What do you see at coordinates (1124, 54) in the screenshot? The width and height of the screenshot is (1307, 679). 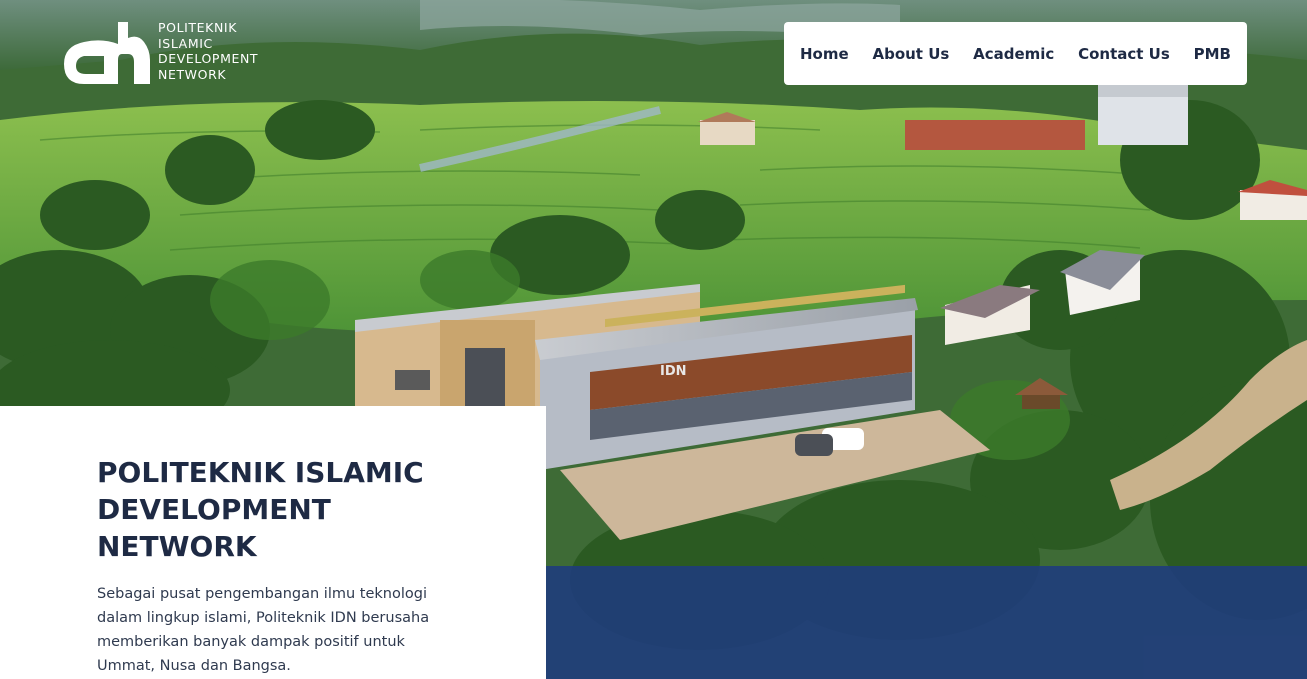 I see `nav-contact-us: Contact Us` at bounding box center [1124, 54].